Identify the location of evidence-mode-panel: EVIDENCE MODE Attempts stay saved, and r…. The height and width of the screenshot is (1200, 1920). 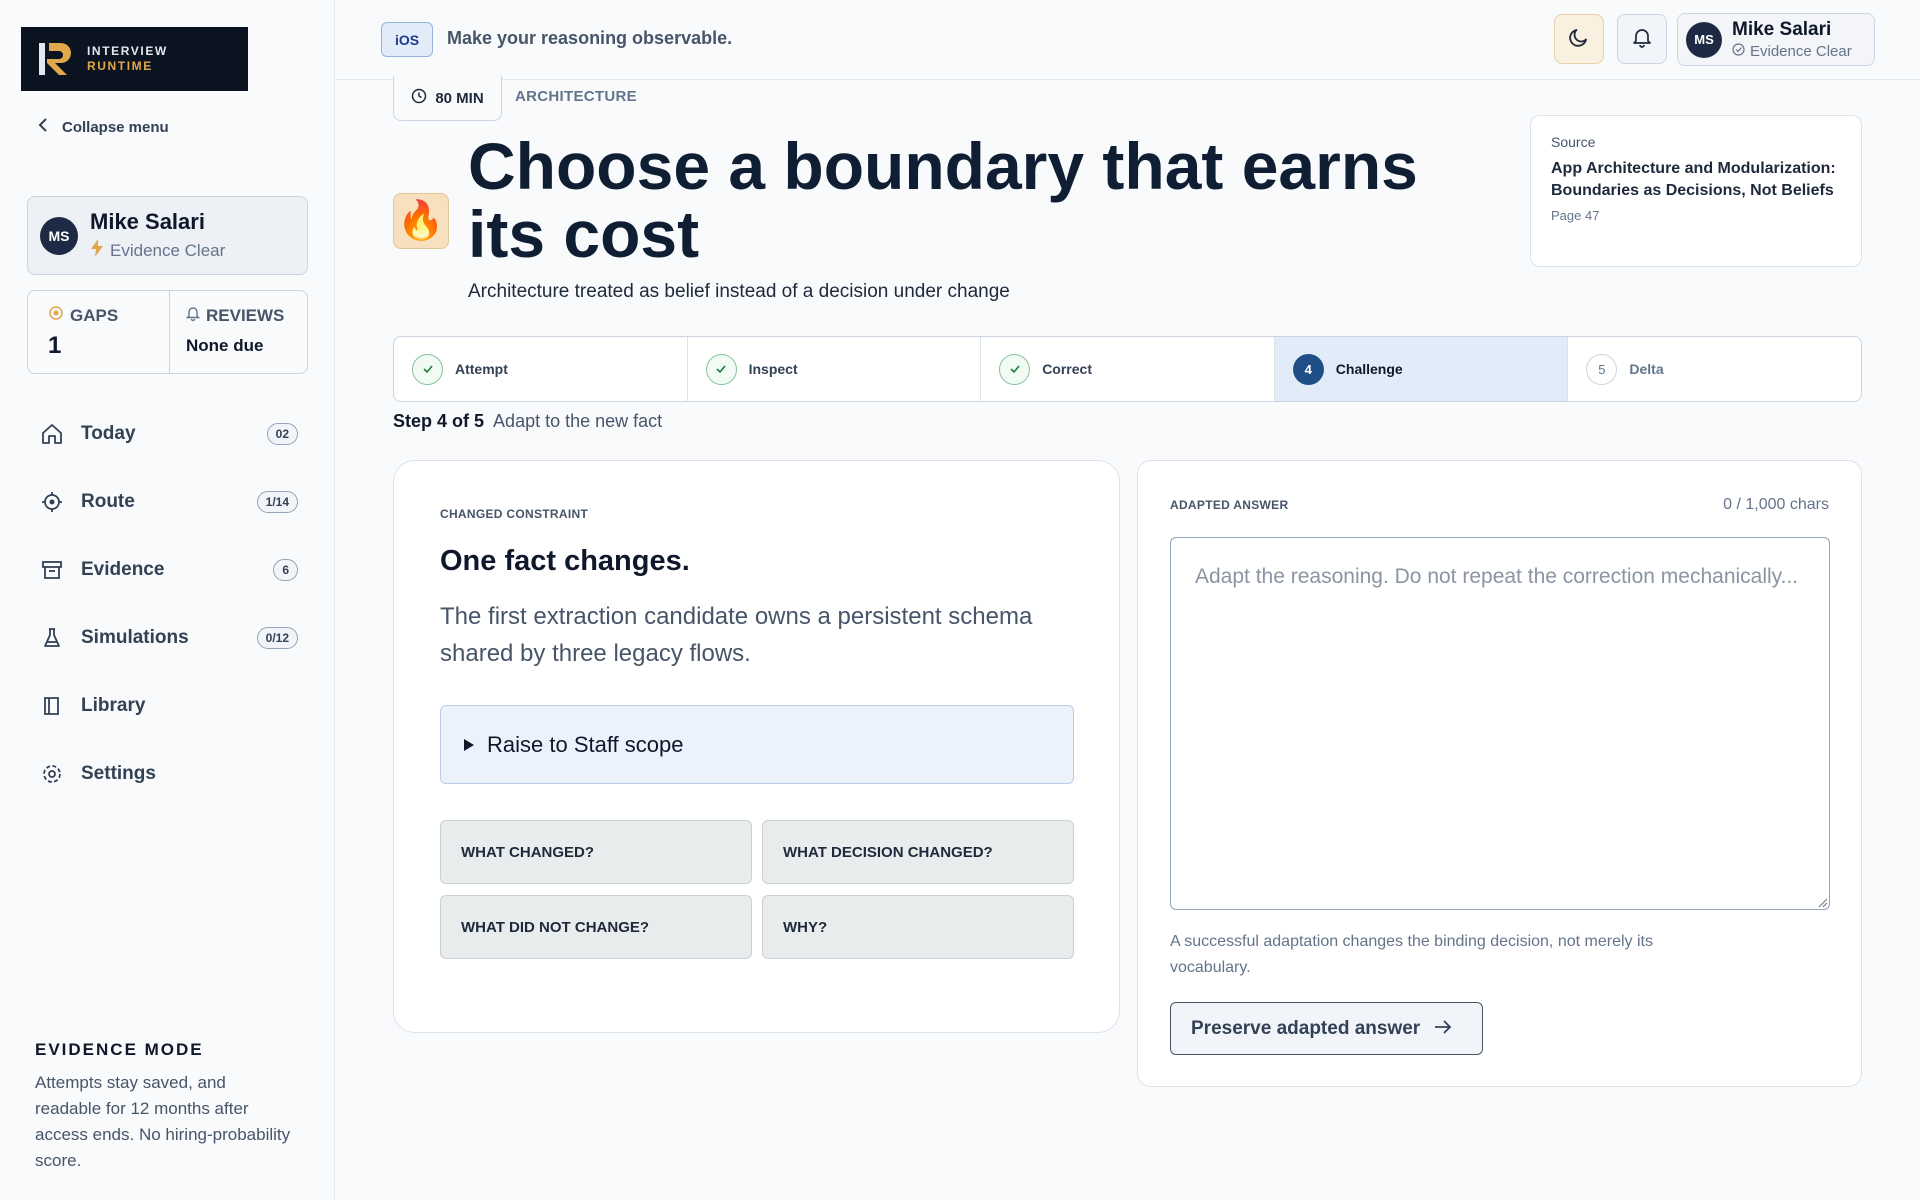
(165, 1107).